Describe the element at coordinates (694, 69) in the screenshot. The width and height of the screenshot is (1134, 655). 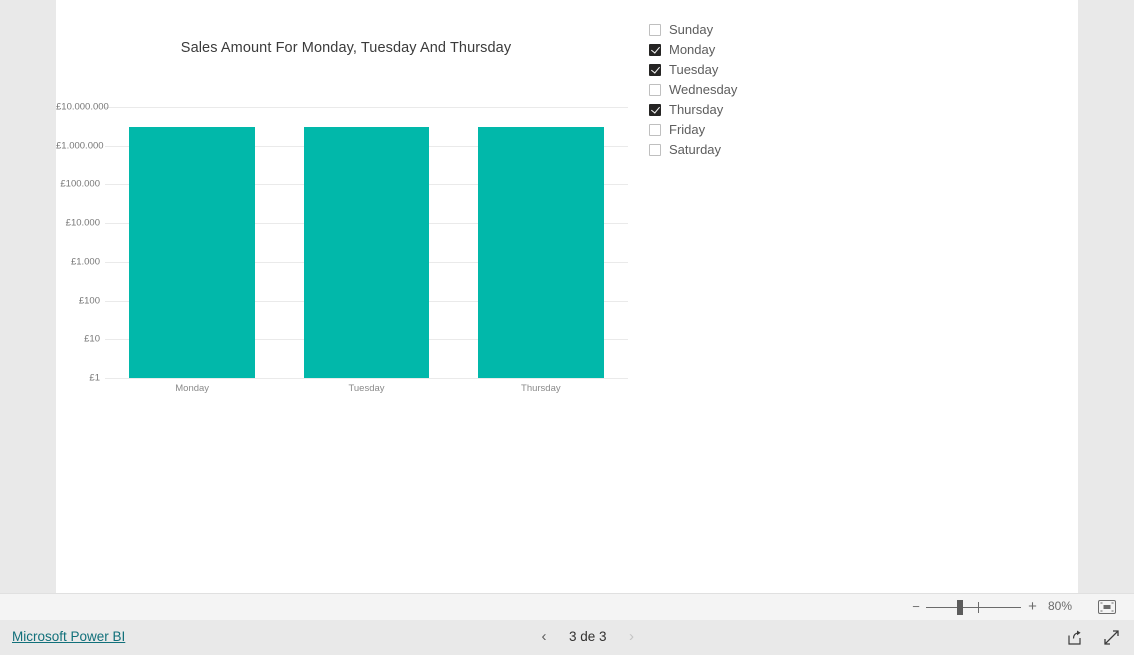
I see `slicer-item-label: Tuesday` at that location.